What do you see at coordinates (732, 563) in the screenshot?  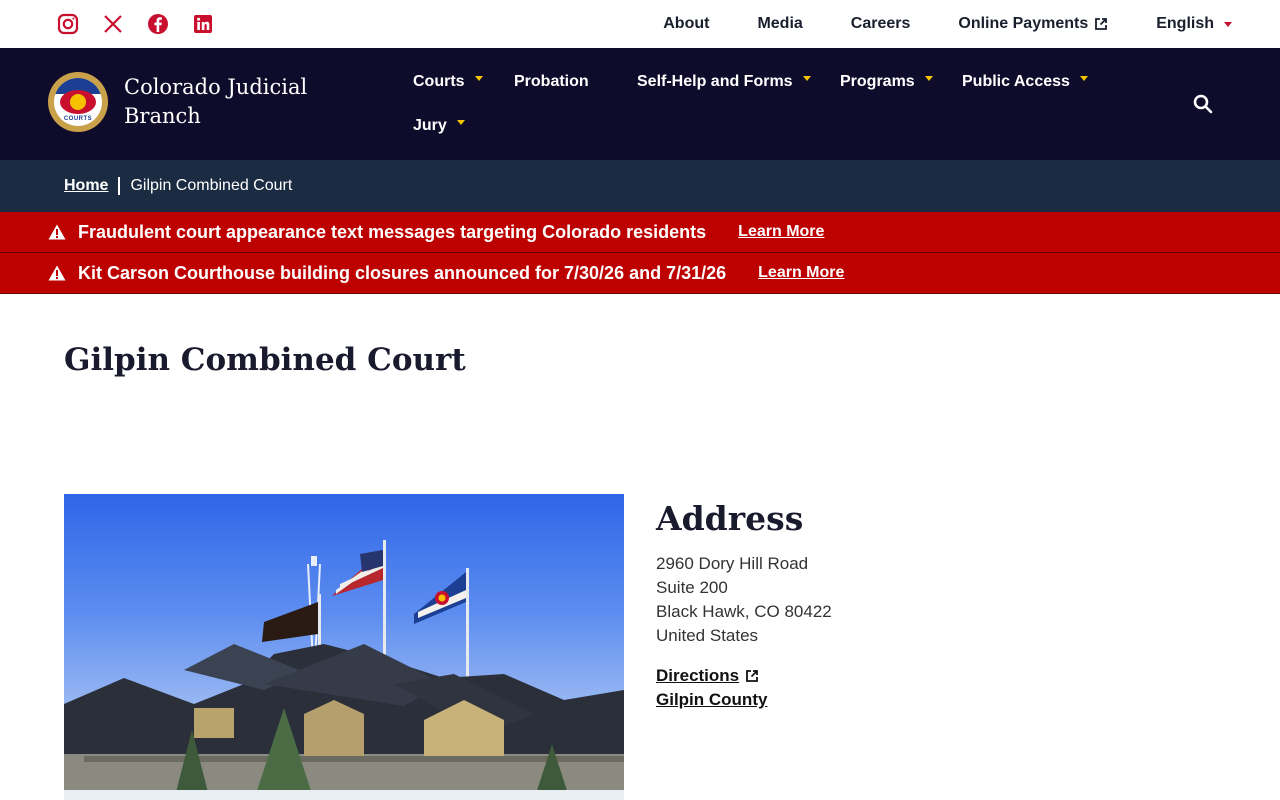 I see `address-line-street: 2960 Dory Hill Road` at bounding box center [732, 563].